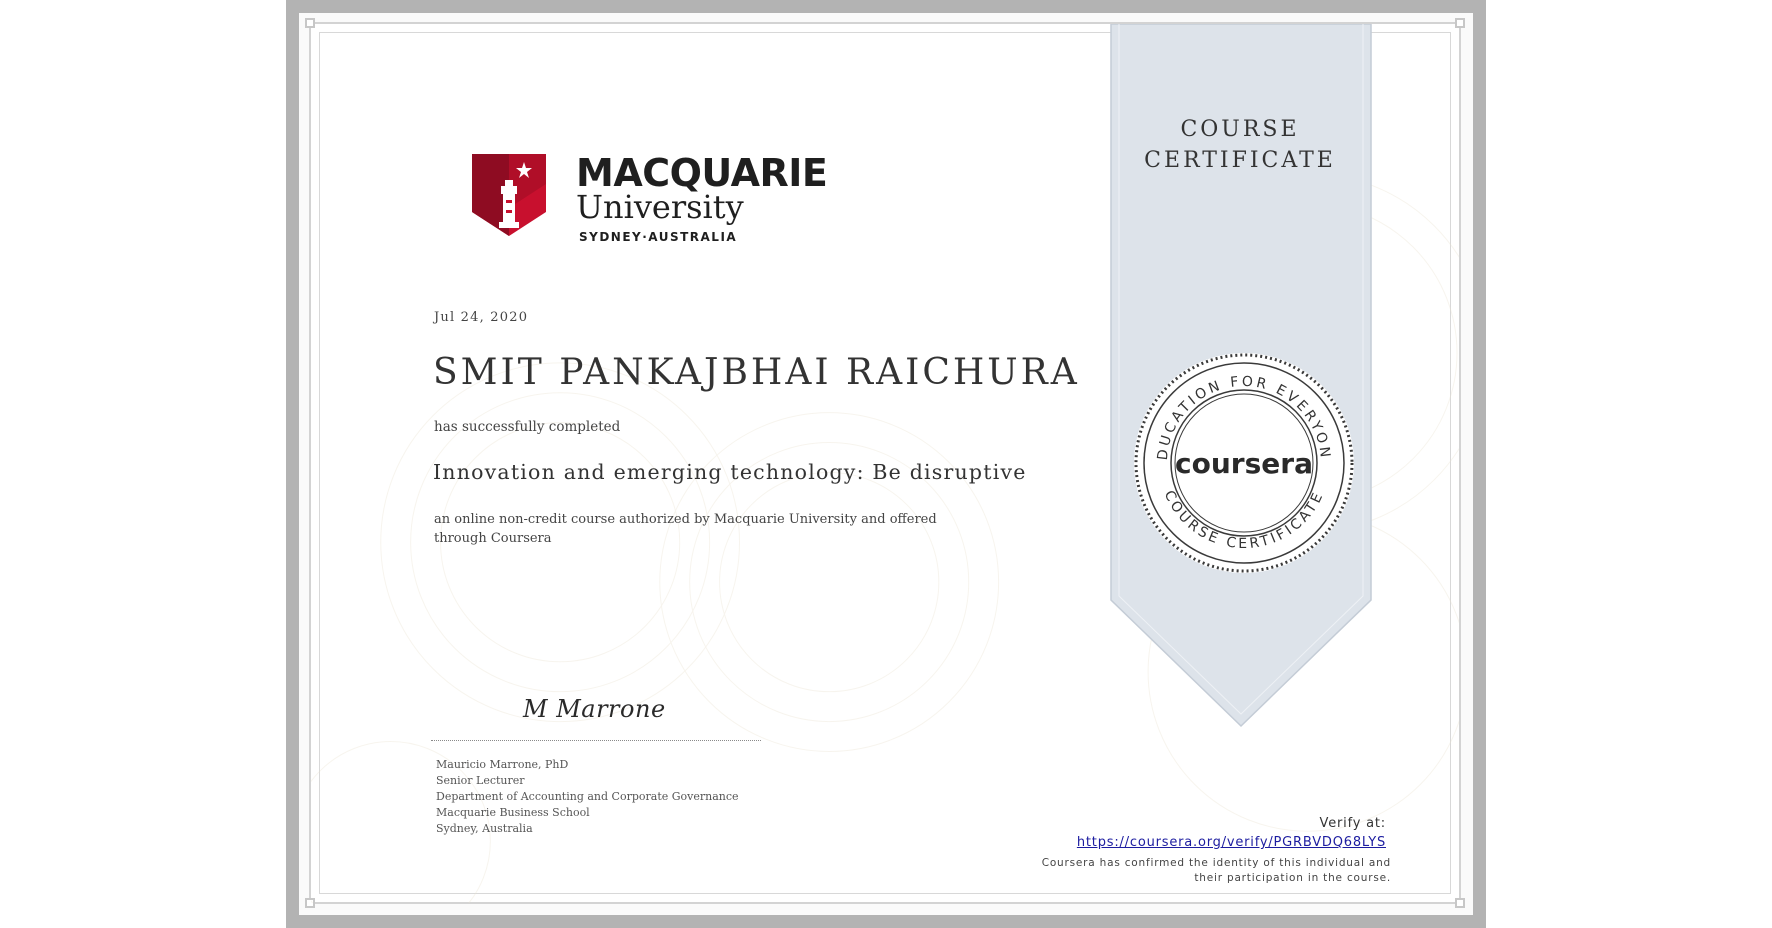  I want to click on ribbon-title: COURSE CERTIFICATE, so click(1240, 145).